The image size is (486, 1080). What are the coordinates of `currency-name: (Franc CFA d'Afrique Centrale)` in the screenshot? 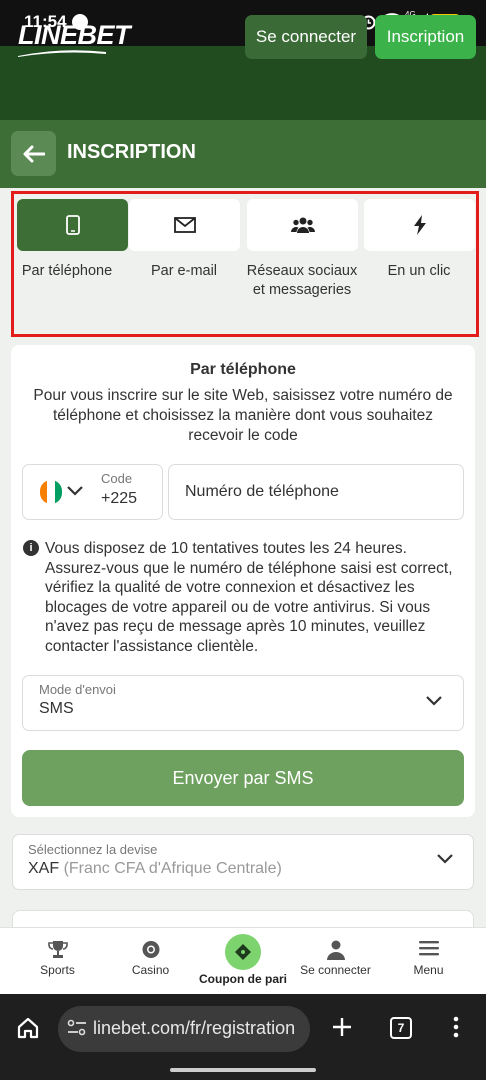 It's located at (172, 868).